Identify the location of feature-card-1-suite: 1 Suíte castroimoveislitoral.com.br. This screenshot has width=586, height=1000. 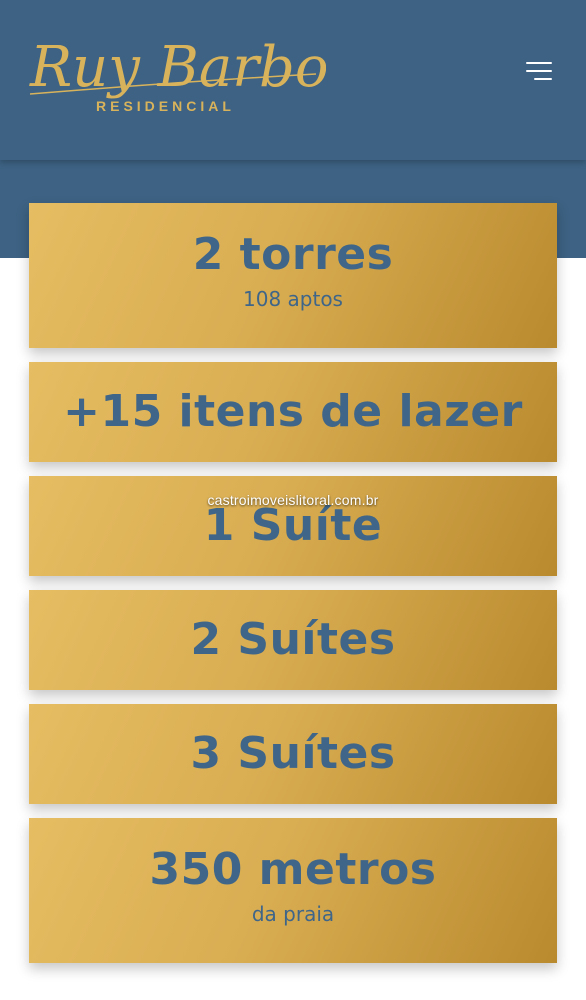
(293, 526).